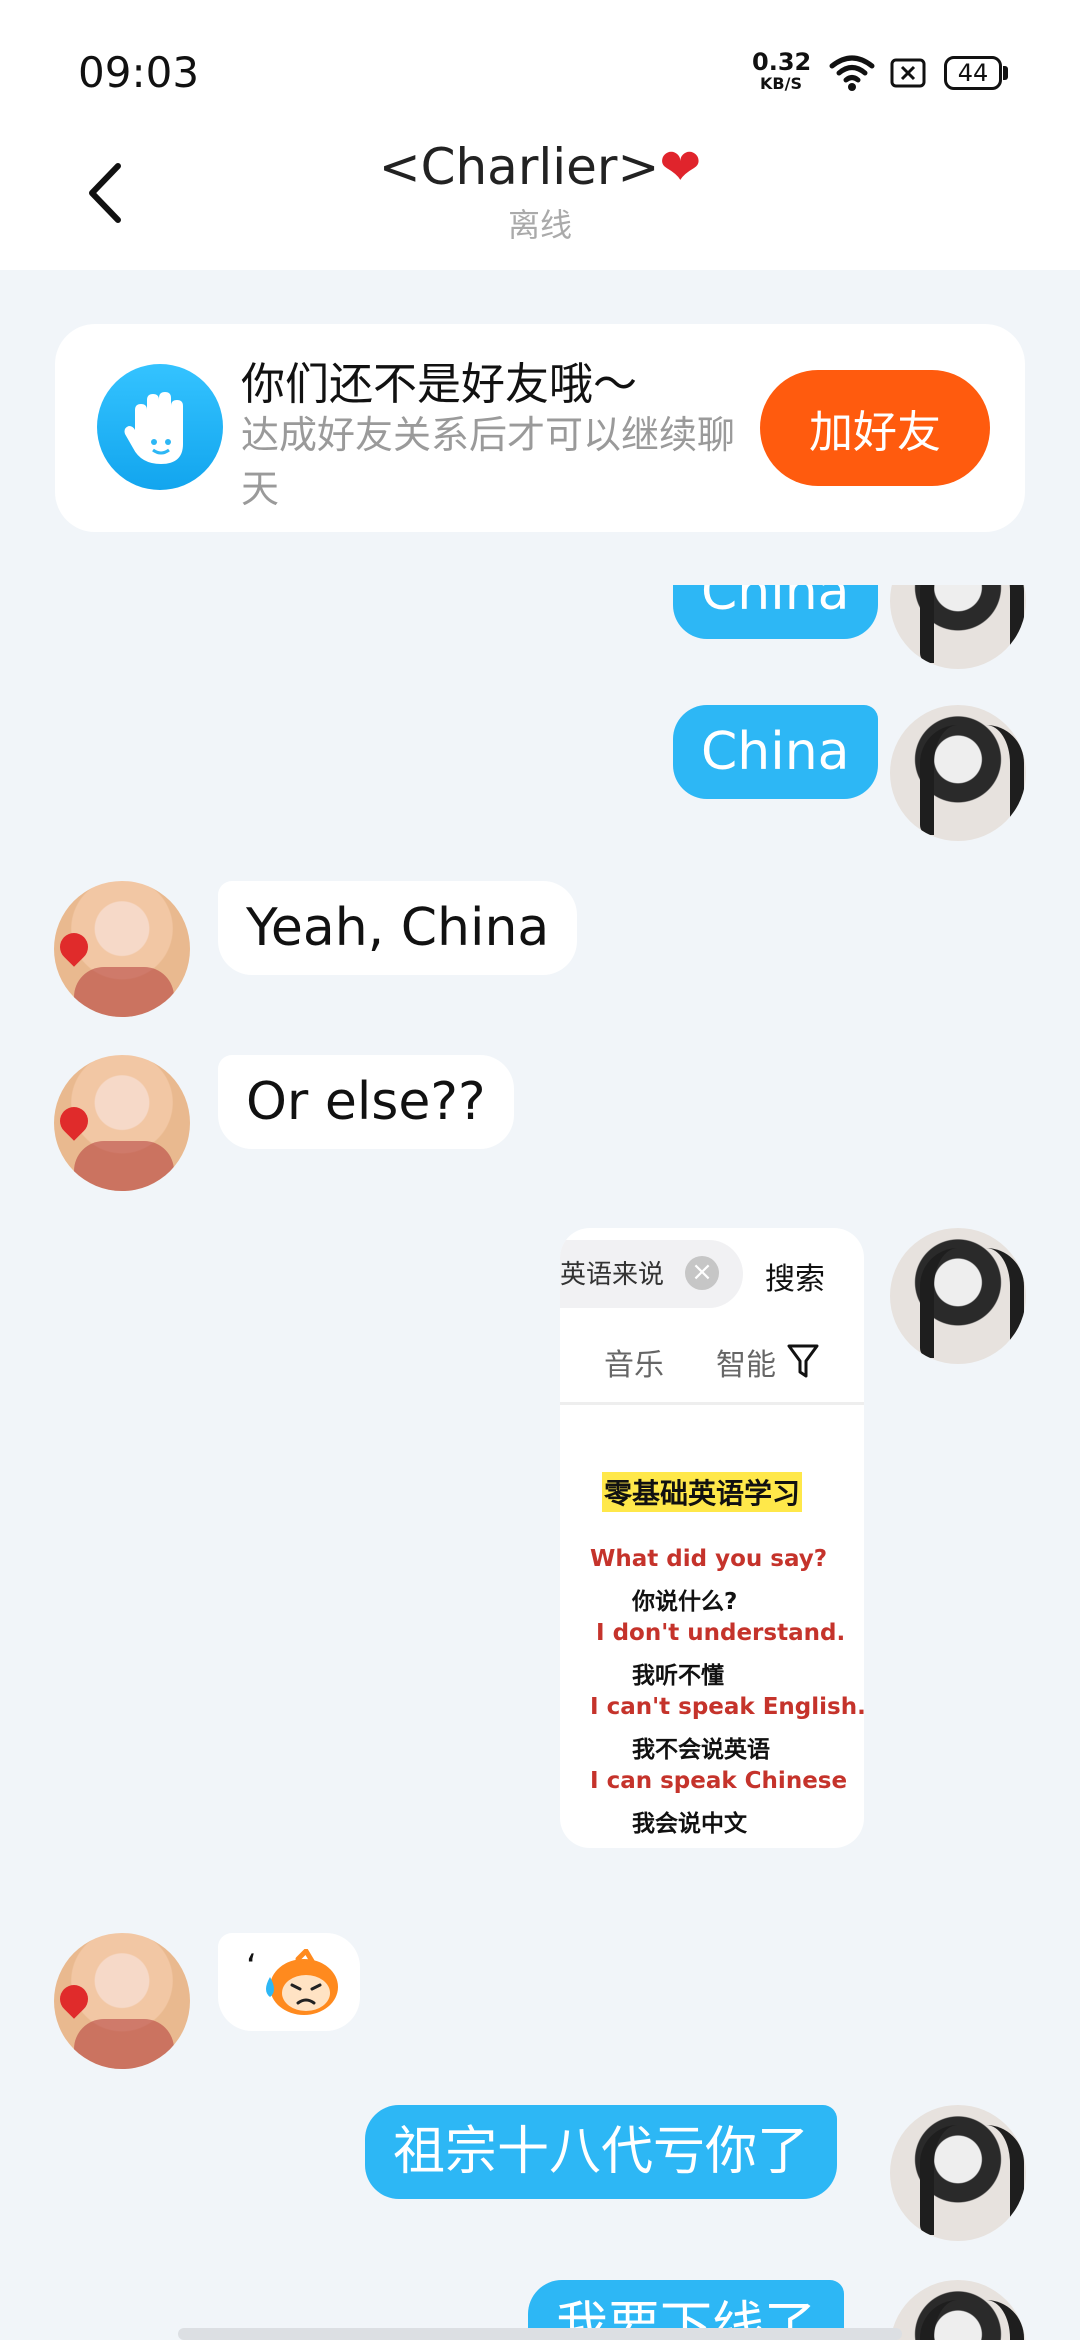 This screenshot has width=1080, height=2340. What do you see at coordinates (875, 428) in the screenshot?
I see `add-friend-button: 加好友` at bounding box center [875, 428].